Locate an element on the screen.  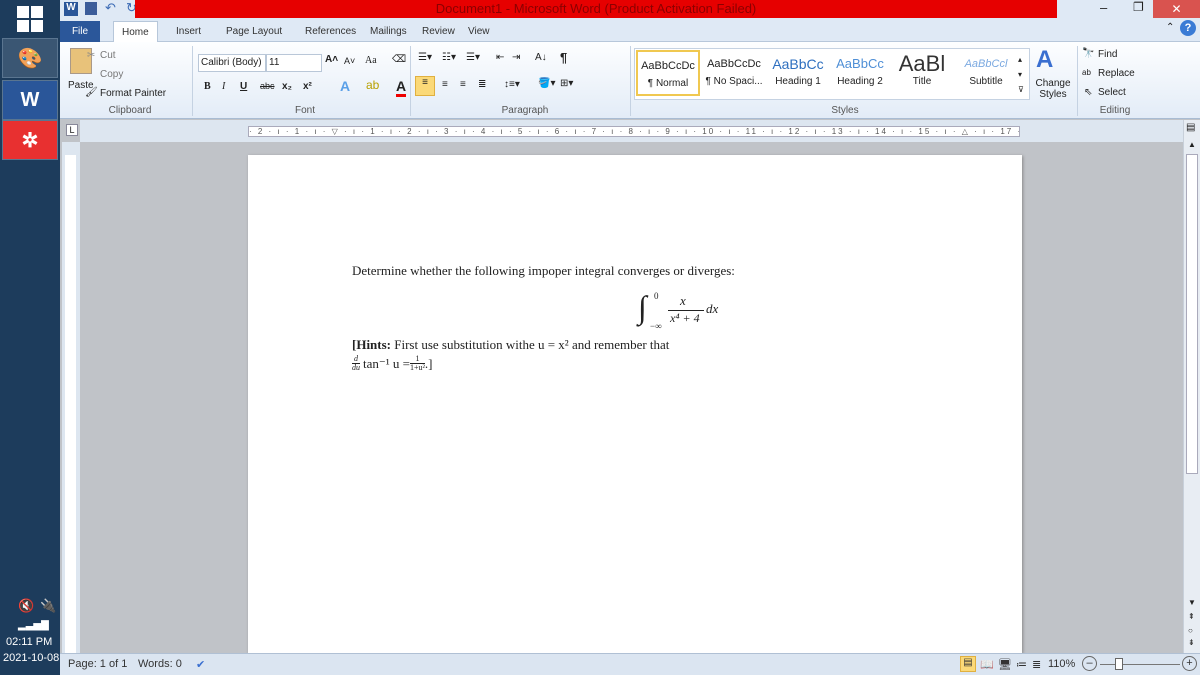
line-spacing-icon: ↕≡▾ is located at coordinates (512, 84).